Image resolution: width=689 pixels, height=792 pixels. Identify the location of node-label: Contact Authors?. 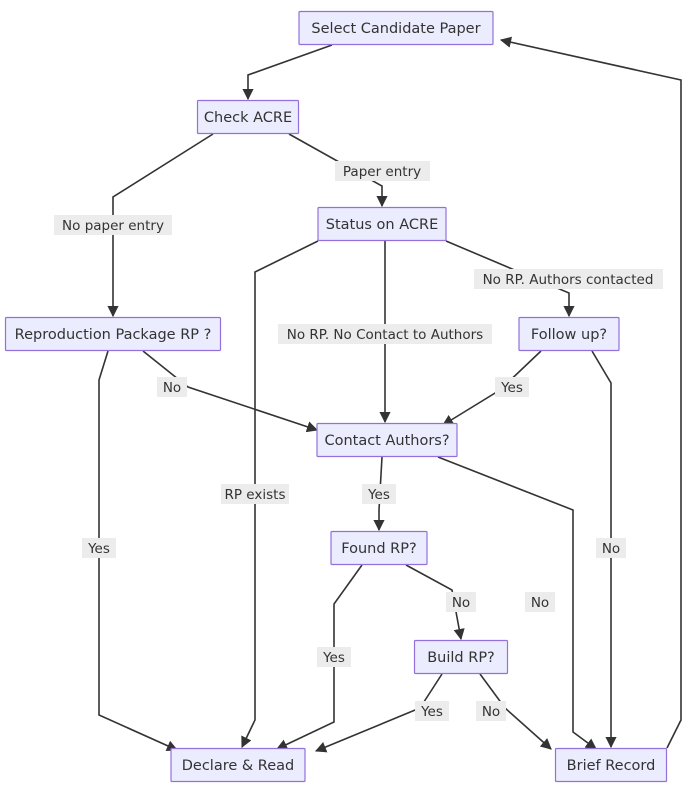
(386, 441).